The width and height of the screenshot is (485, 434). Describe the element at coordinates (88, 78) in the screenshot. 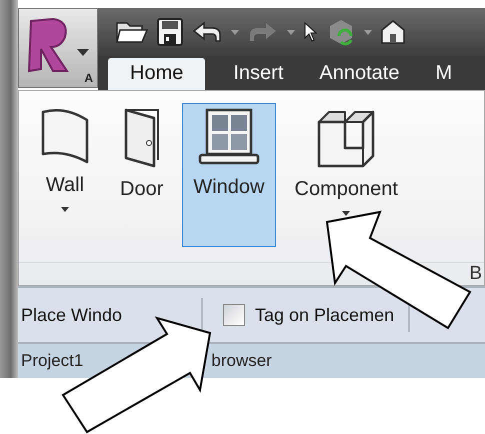

I see `shortcut-label: A` at that location.